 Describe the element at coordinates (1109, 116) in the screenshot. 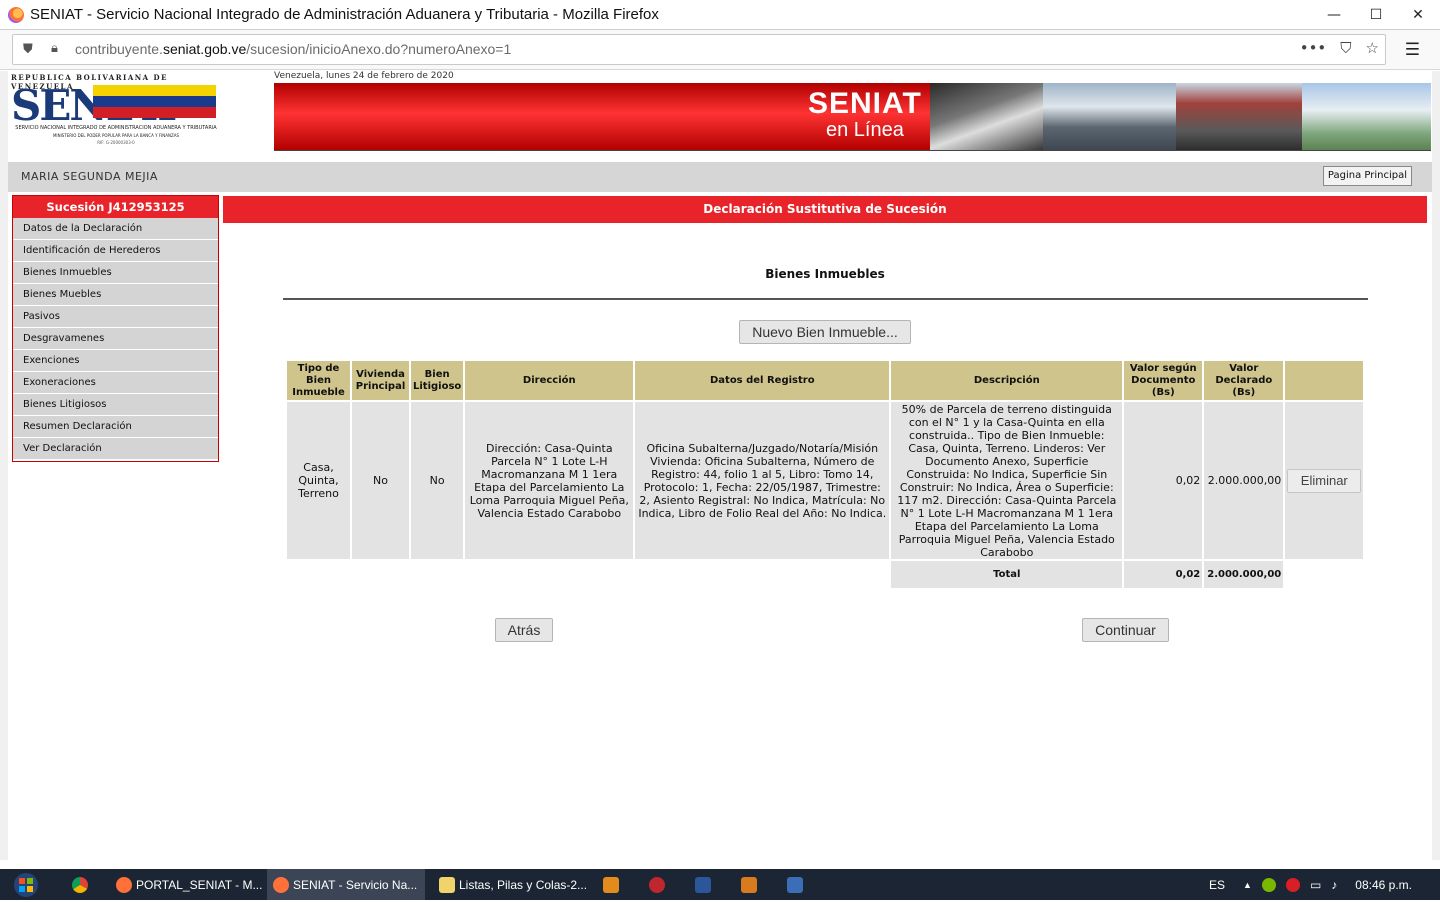

I see `building-photo` at that location.